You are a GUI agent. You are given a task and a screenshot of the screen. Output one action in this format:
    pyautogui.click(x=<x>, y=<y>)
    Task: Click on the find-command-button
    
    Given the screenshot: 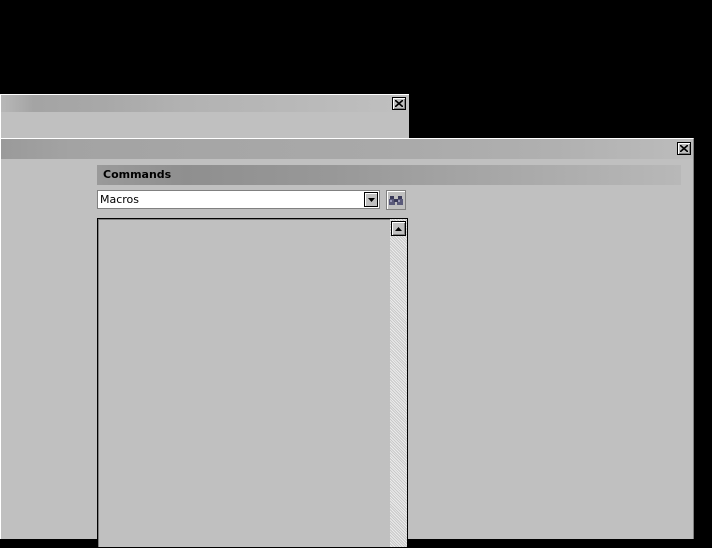 What is the action you would take?
    pyautogui.click(x=396, y=200)
    